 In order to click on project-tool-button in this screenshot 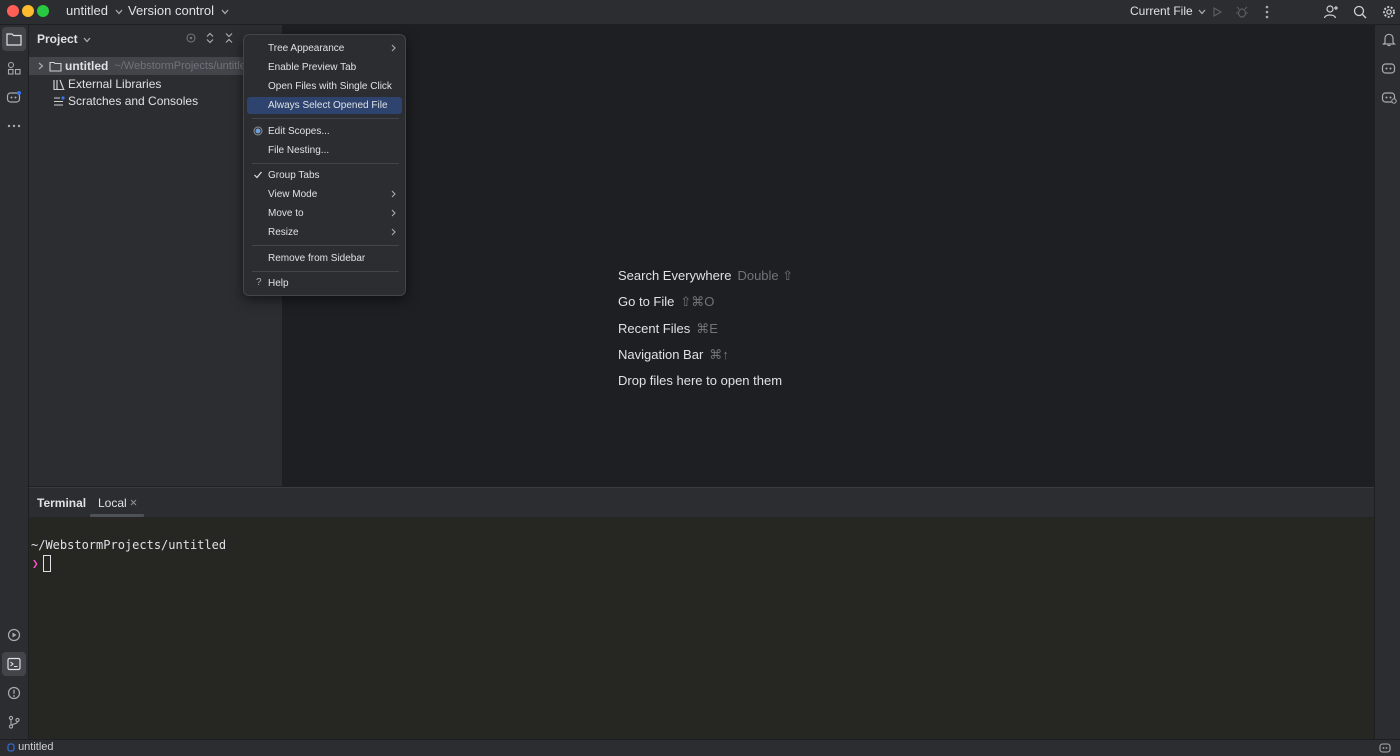, I will do `click(14, 39)`.